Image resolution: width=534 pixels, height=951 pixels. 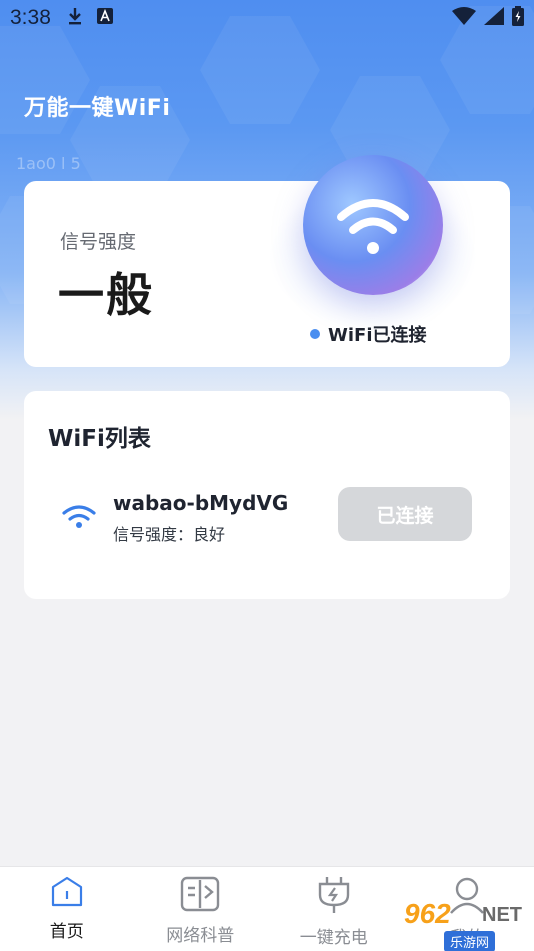 I want to click on signal-strength-label: 信号强度, so click(x=98, y=242).